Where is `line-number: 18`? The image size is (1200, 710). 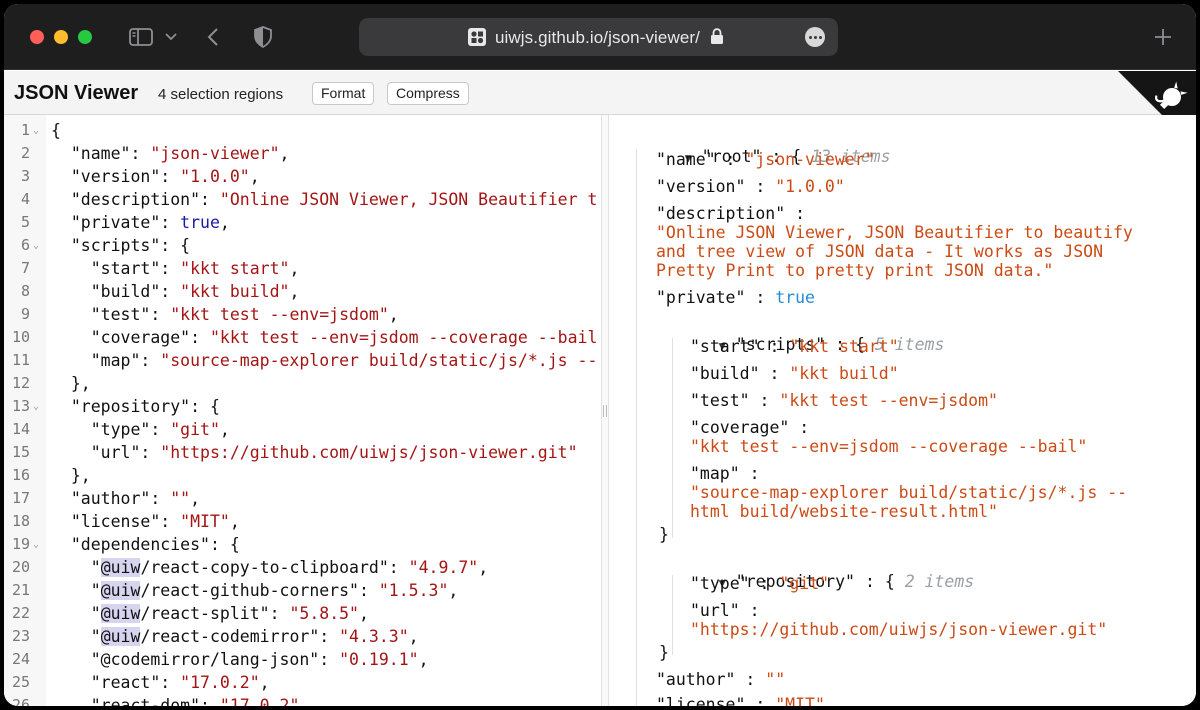 line-number: 18 is located at coordinates (20, 521).